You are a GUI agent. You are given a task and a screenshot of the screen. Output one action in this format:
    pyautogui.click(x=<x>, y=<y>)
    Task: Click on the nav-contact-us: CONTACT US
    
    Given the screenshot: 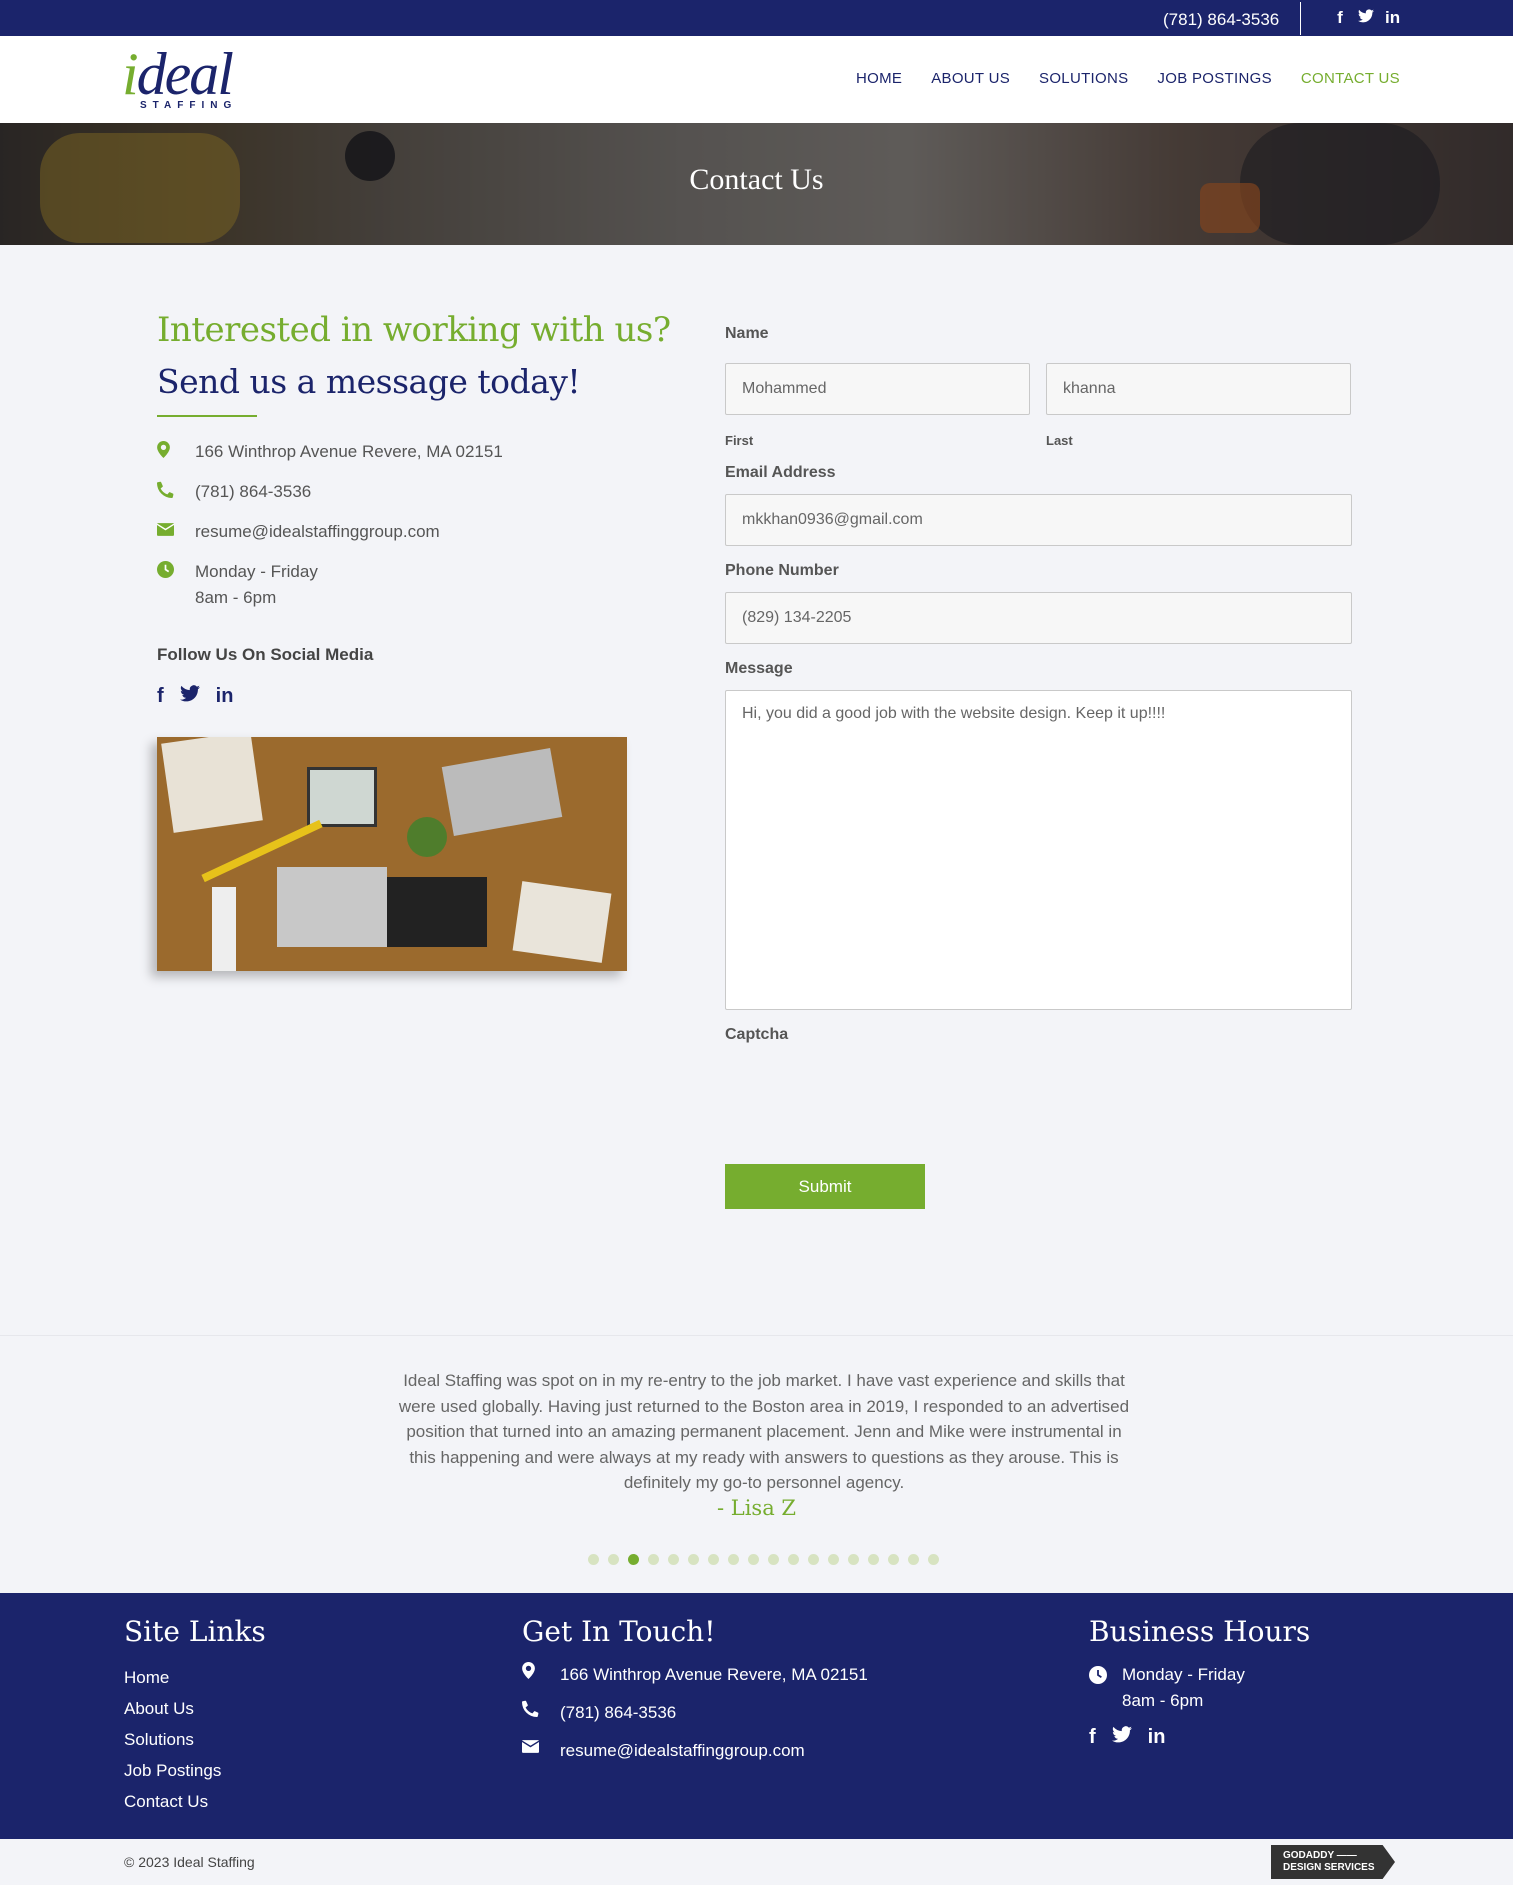 What is the action you would take?
    pyautogui.click(x=1350, y=78)
    